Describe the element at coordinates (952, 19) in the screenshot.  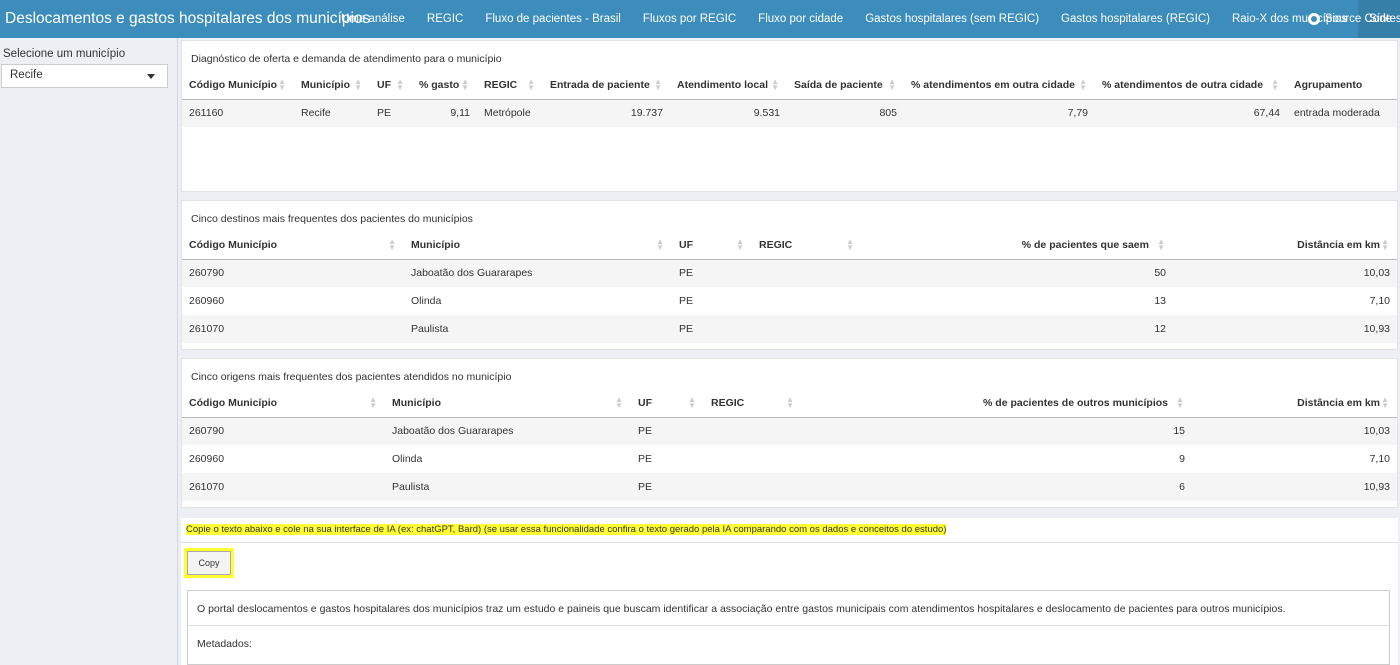
I see `tab-gastos-sem-regic: Gastos hospitalares (sem REGIC)` at that location.